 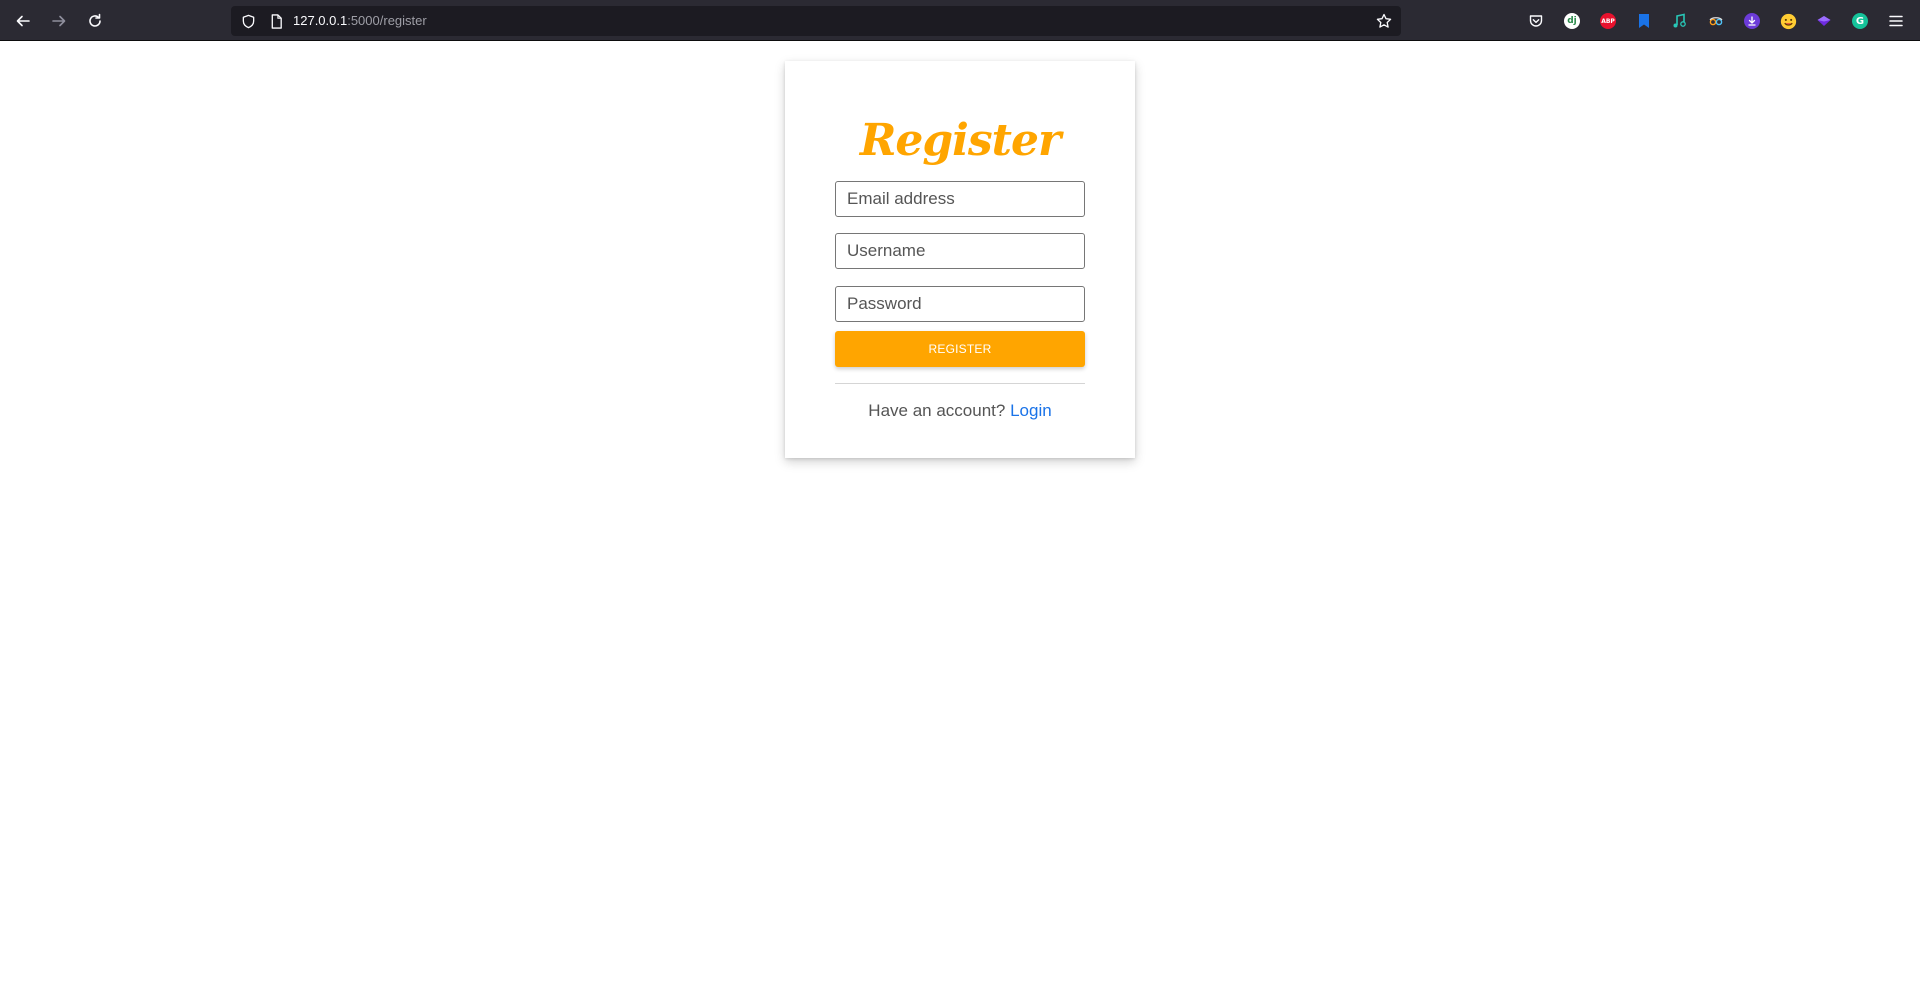 What do you see at coordinates (960, 140) in the screenshot?
I see `page-title: Register` at bounding box center [960, 140].